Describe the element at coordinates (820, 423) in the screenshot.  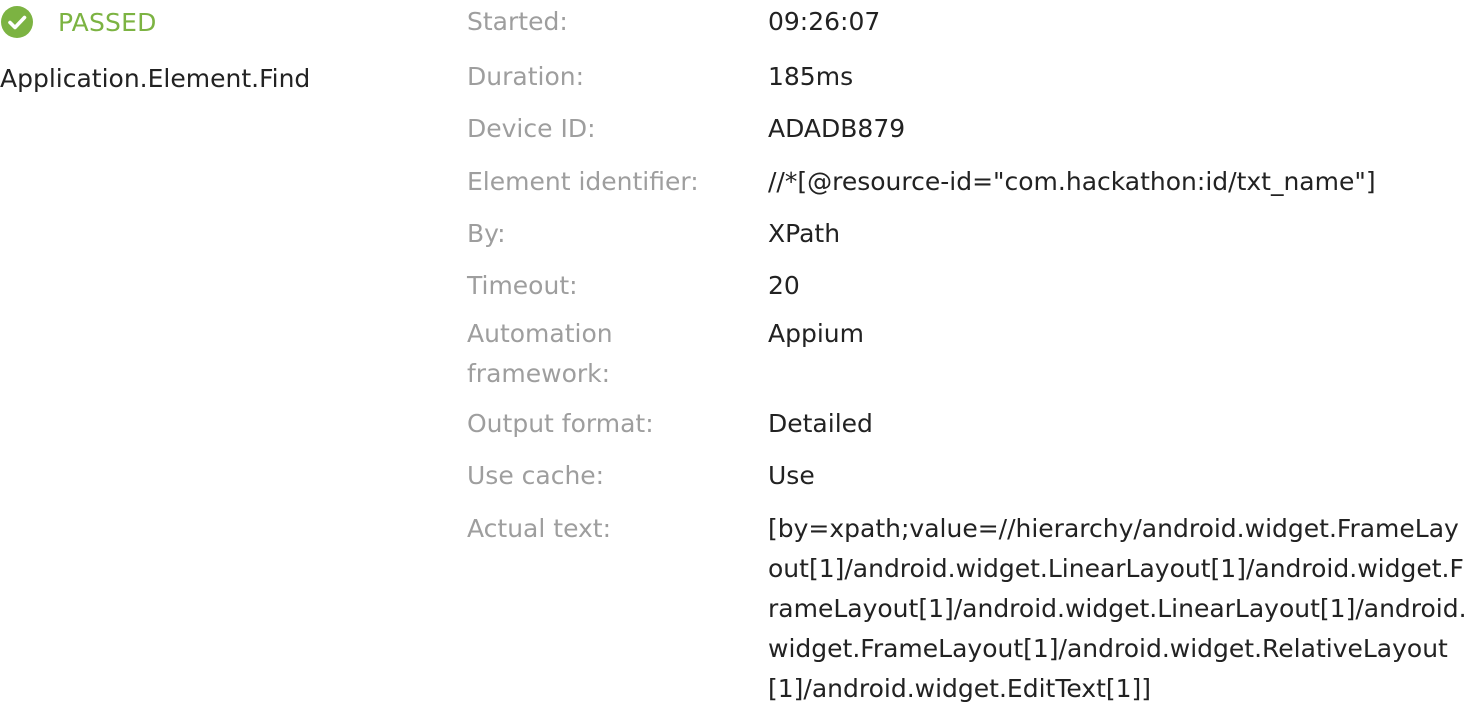
I see `detail-value: Detailed` at that location.